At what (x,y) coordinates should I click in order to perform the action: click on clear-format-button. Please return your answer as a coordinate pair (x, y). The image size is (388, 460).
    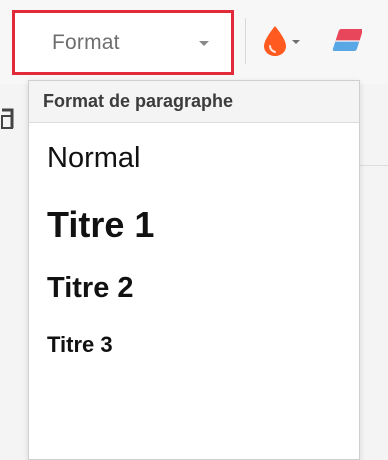
    Looking at the image, I should click on (346, 41).